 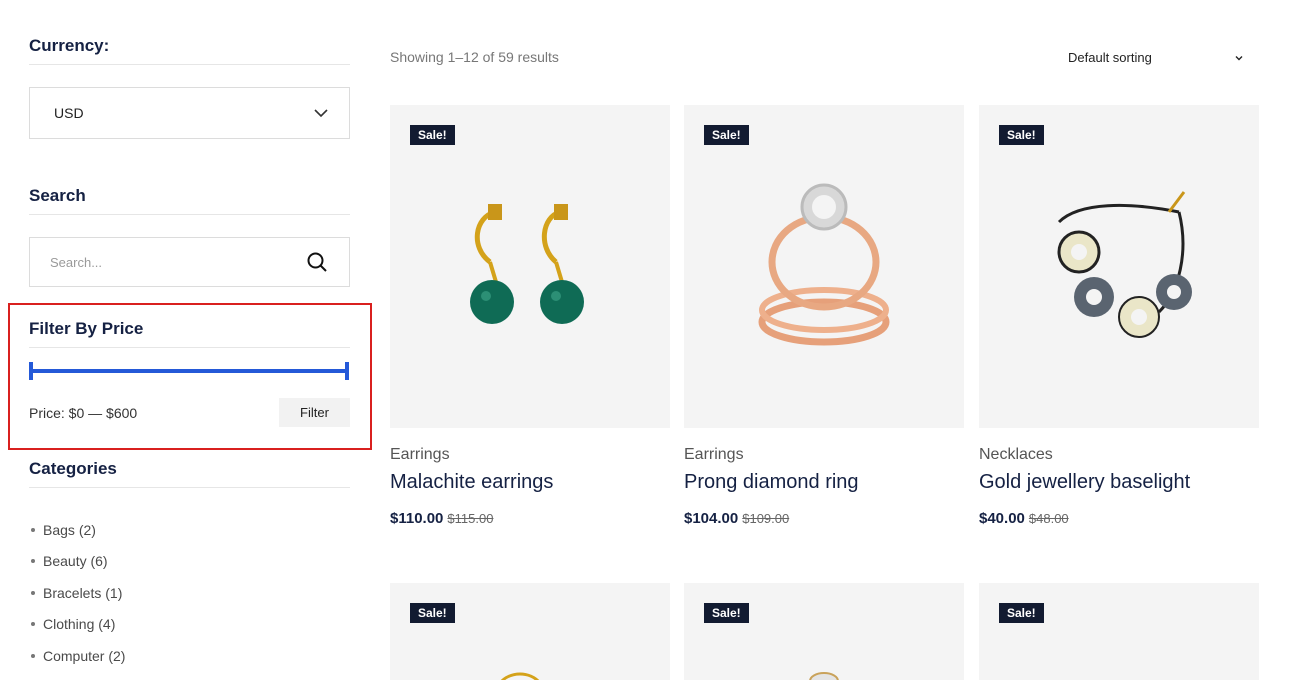 What do you see at coordinates (470, 518) in the screenshot?
I see `product-old-price: $115.00` at bounding box center [470, 518].